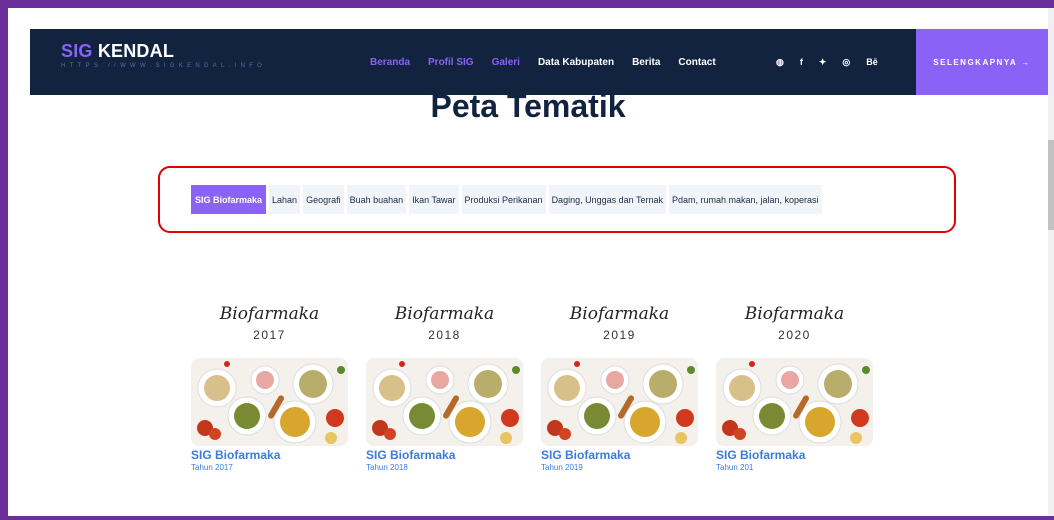 The height and width of the screenshot is (520, 1054). I want to click on cta-label: SELENGKAPNYA, so click(975, 62).